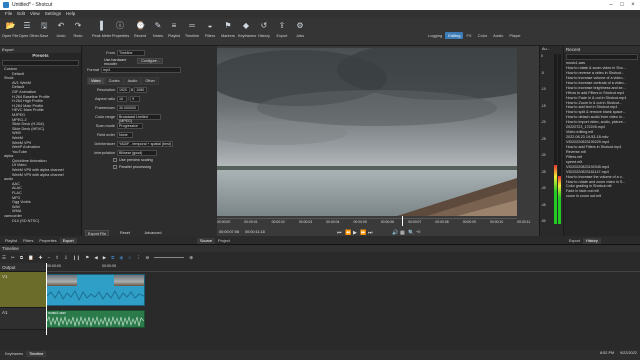 This screenshot has width=640, height=360. I want to click on volume-icon: 🔊, so click(395, 233).